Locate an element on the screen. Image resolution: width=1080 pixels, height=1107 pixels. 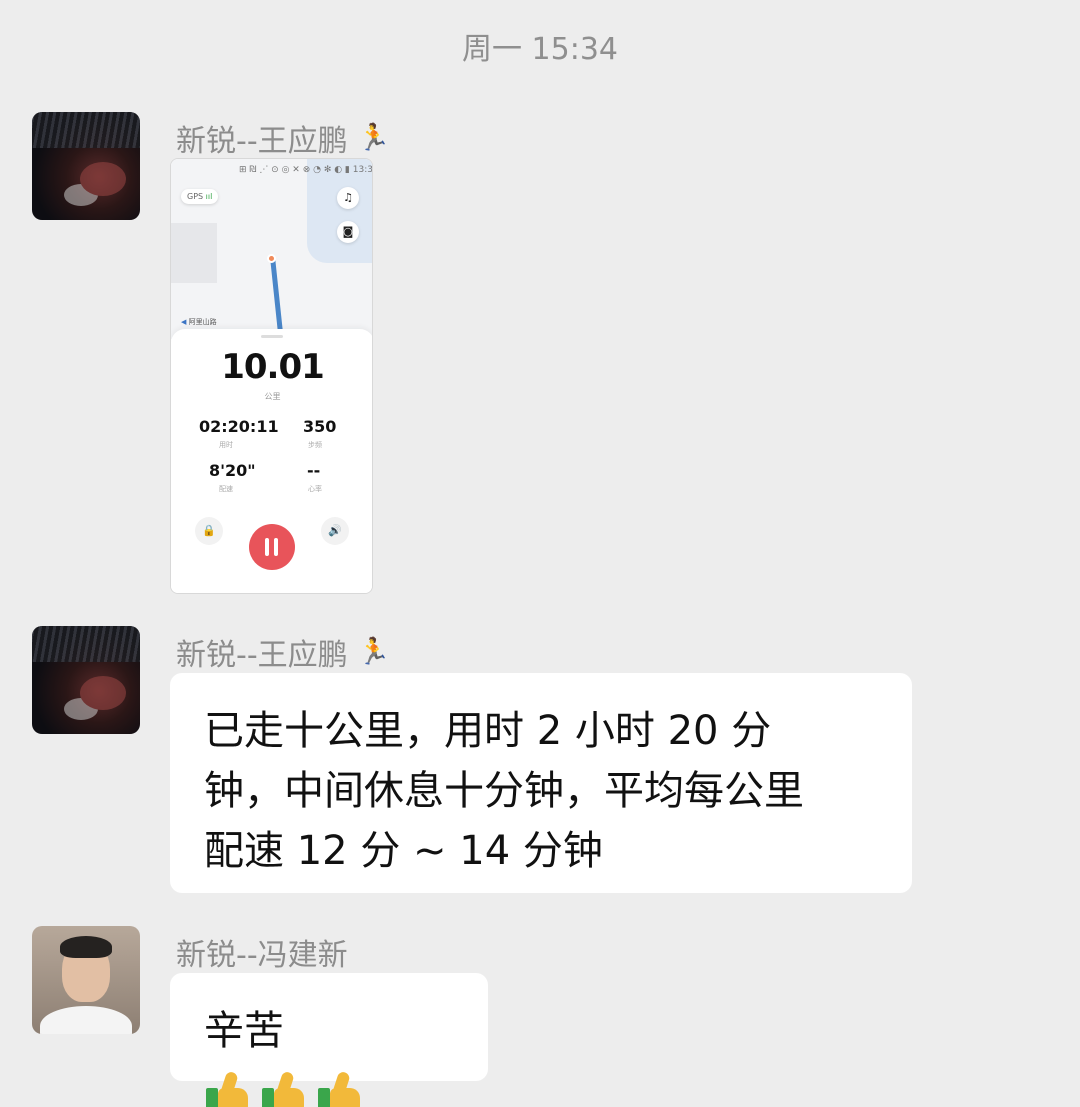
thumbs-up-emojis is located at coordinates (285, 1087).